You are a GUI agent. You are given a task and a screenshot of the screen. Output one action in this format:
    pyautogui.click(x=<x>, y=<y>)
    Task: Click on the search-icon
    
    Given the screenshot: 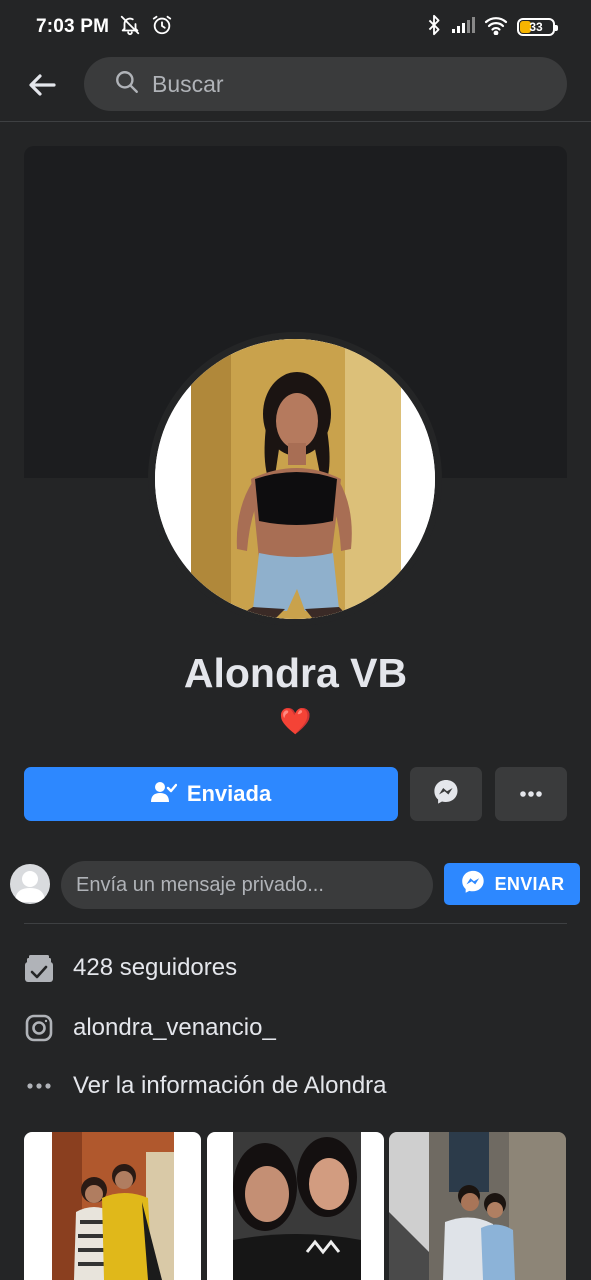 What is the action you would take?
    pyautogui.click(x=127, y=84)
    